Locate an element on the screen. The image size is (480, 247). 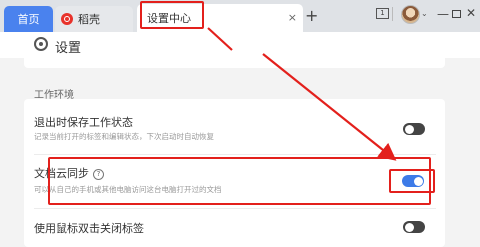
annotation-arrow is located at coordinates (329, 107).